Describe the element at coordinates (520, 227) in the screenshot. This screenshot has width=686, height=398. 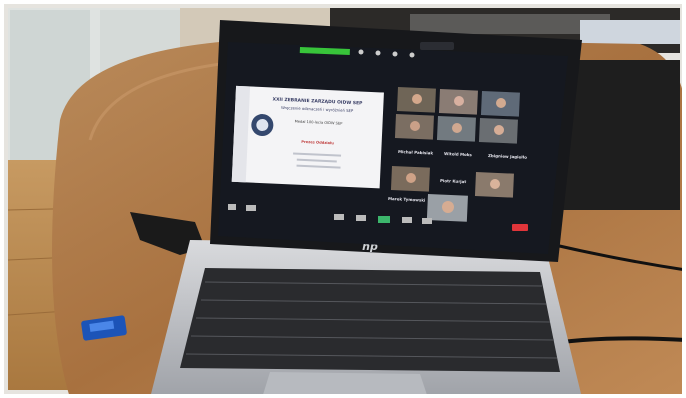
I see `end-call-icon` at that location.